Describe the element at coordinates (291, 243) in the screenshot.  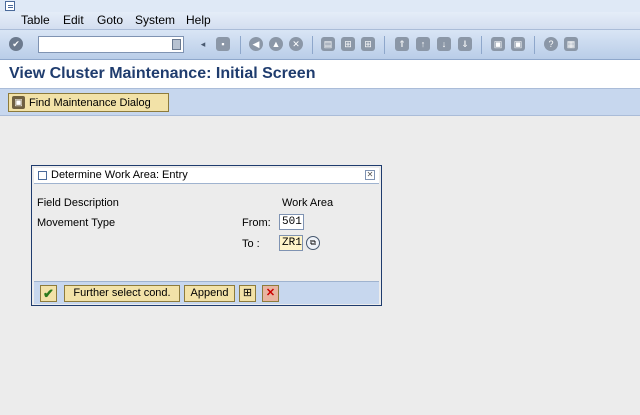
I see `to-field: ZR1` at that location.